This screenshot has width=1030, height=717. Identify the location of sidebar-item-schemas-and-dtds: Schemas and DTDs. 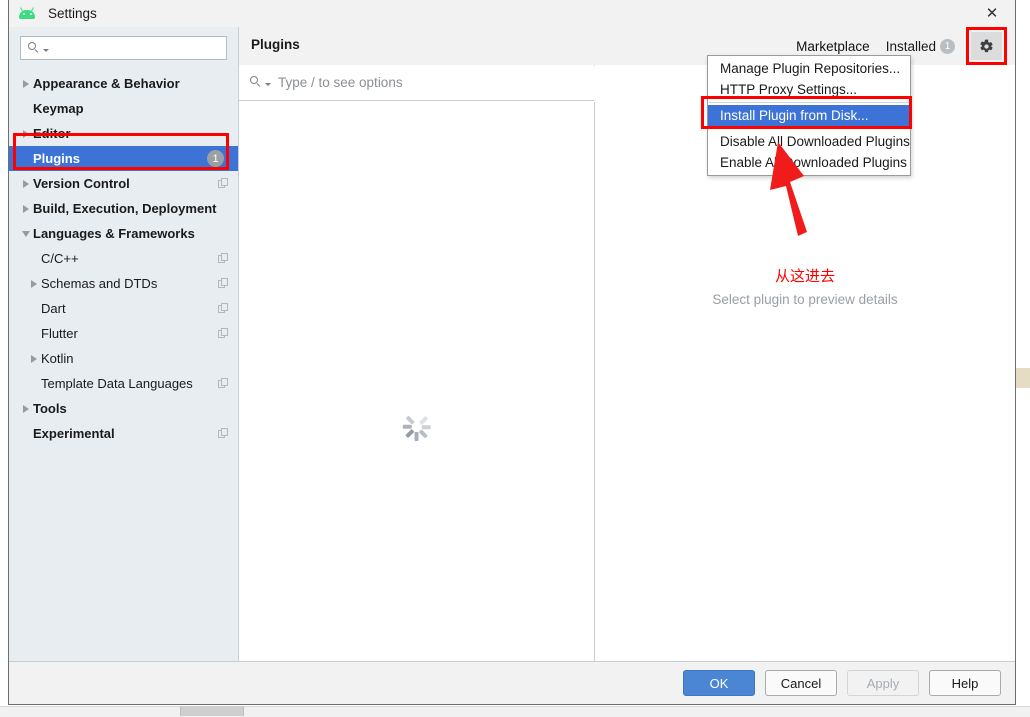
(123, 283).